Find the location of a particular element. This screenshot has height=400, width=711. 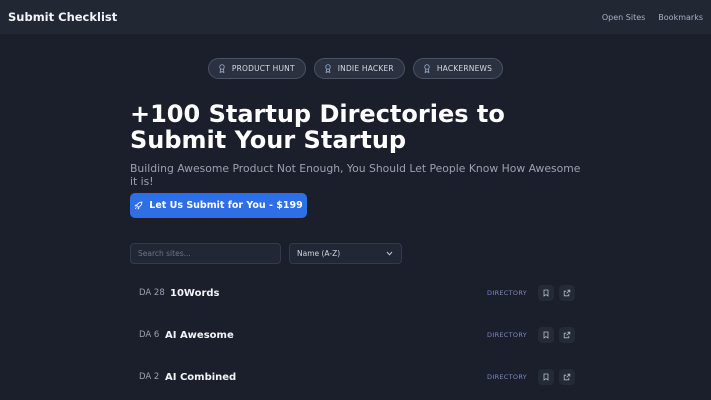

brand-logo: Submit Checklist is located at coordinates (62, 17).